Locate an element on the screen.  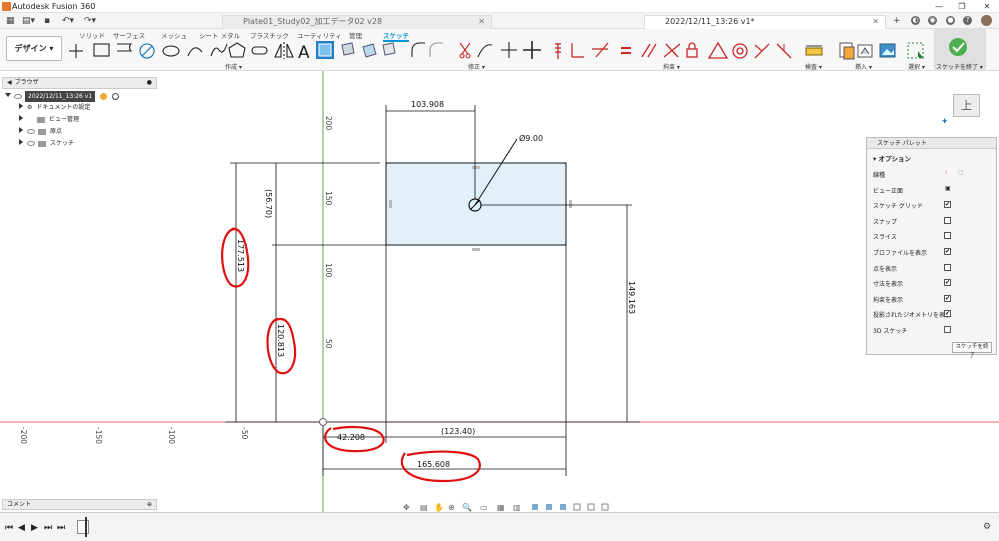
go-to-start-icon: ⏮ is located at coordinates (9, 528).